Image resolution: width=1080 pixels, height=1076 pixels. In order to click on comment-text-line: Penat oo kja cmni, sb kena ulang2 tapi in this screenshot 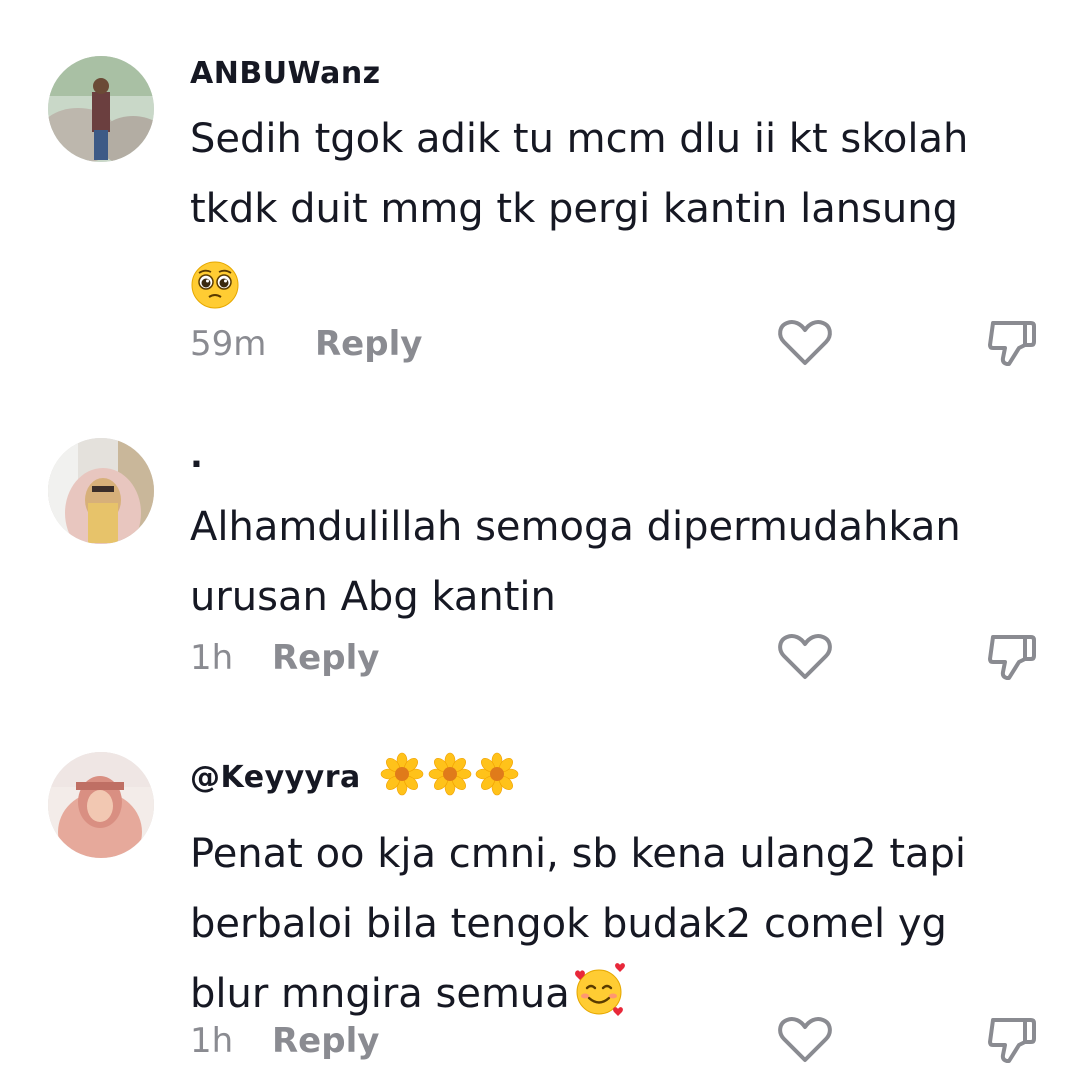, I will do `click(578, 854)`.